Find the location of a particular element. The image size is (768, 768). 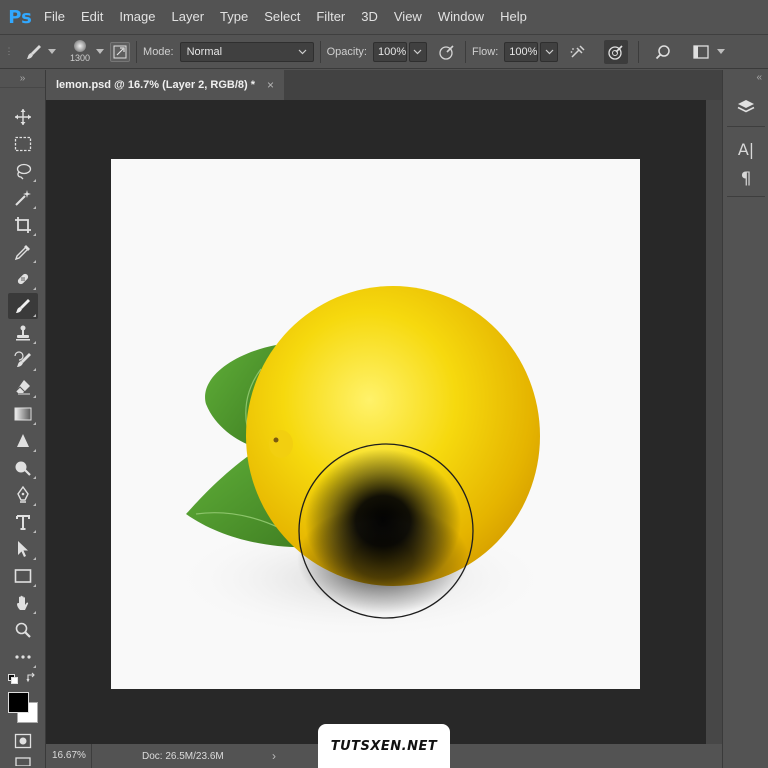

lemon-tip is located at coordinates (281, 444).